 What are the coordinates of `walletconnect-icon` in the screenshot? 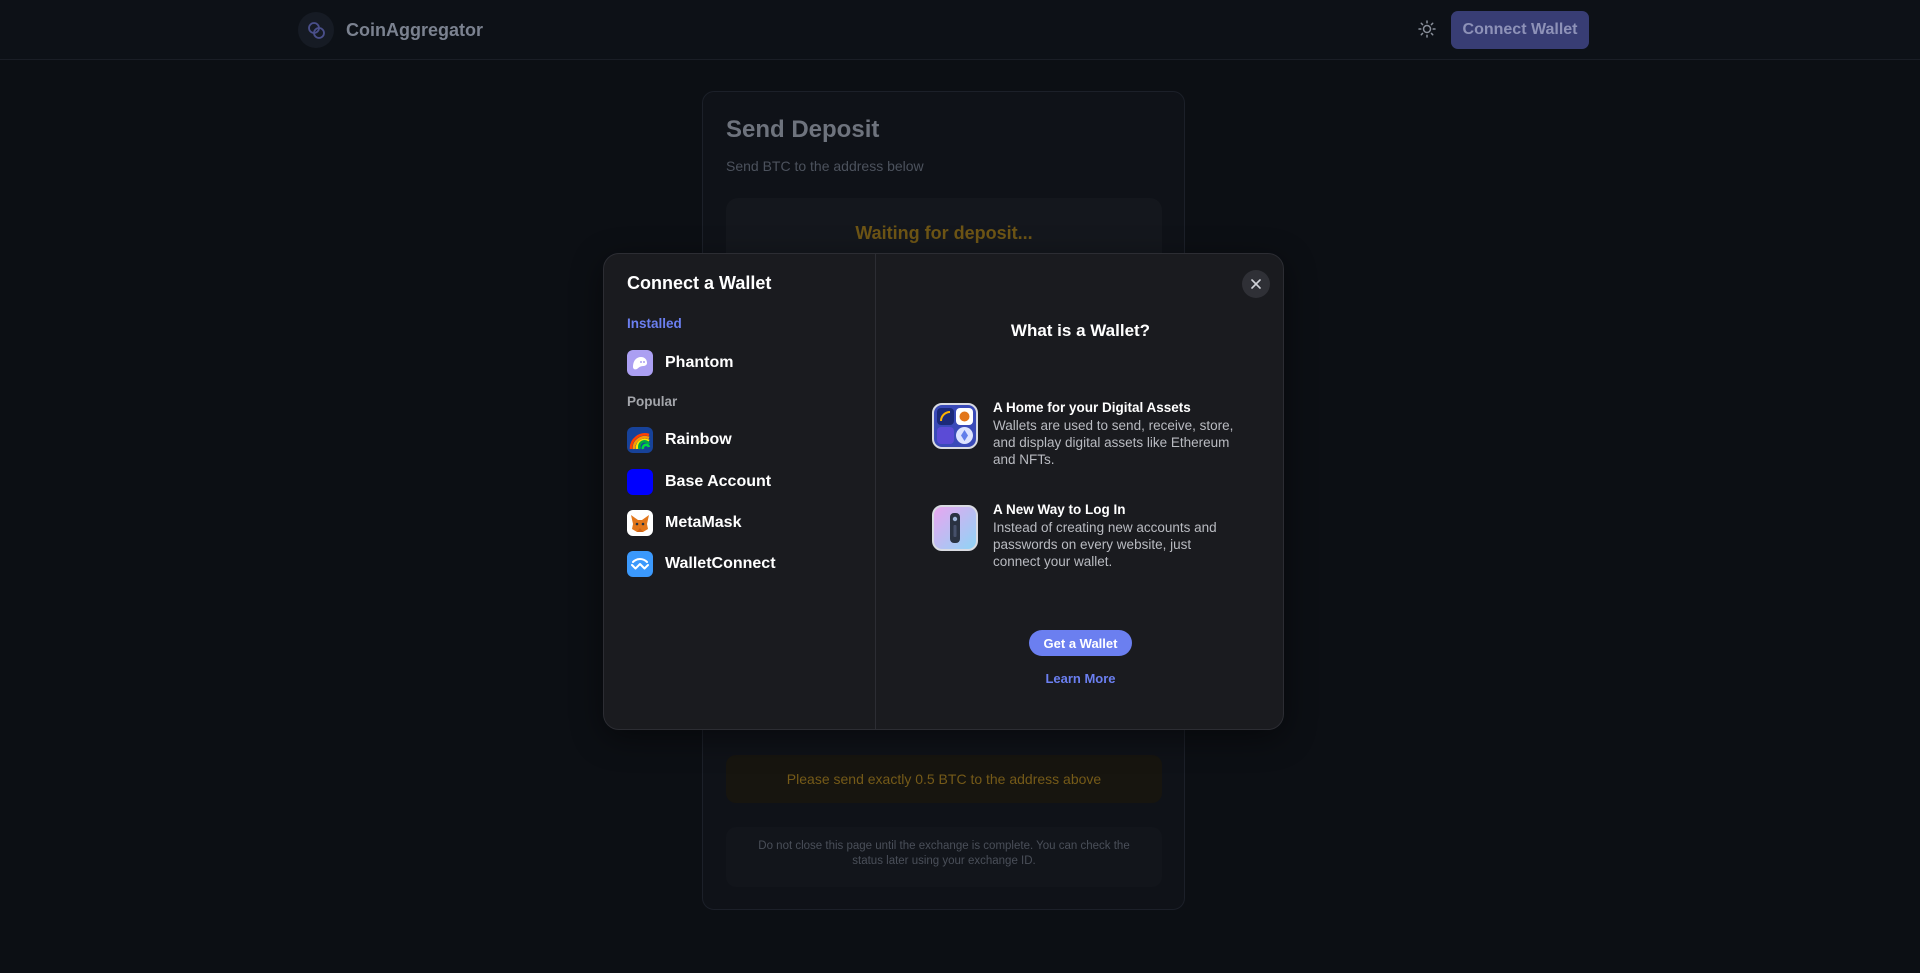 It's located at (640, 564).